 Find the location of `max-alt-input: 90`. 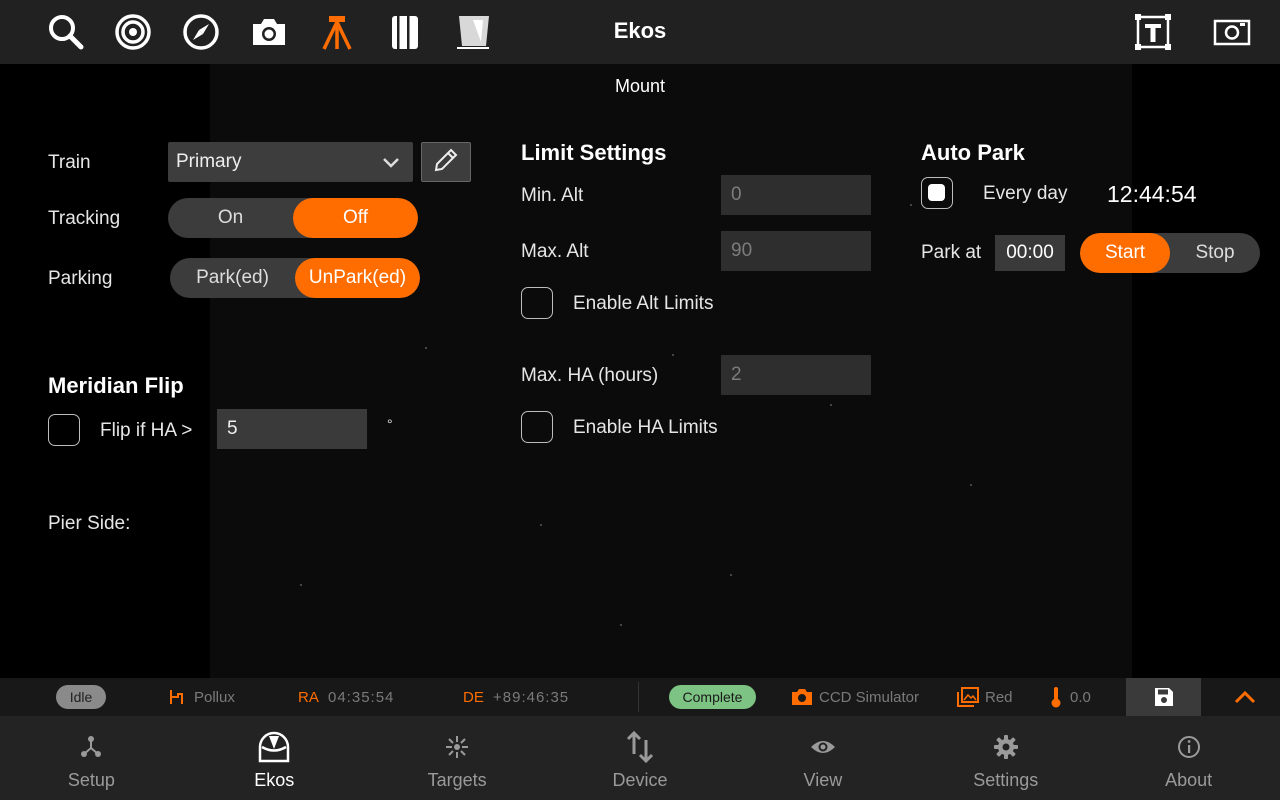

max-alt-input: 90 is located at coordinates (796, 251).